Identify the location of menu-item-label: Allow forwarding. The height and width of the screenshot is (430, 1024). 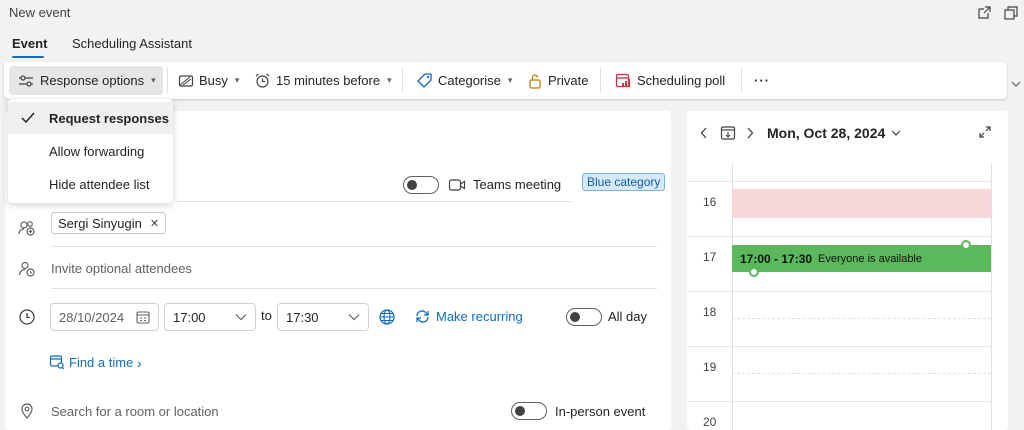
(97, 151).